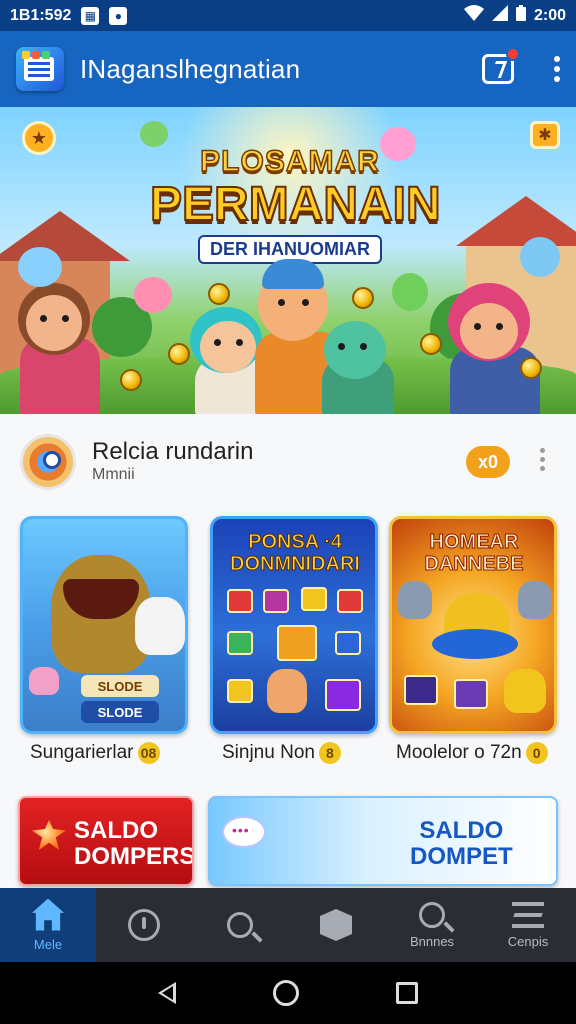  What do you see at coordinates (41, 15) in the screenshot?
I see `status-left-text: 1B1:592` at bounding box center [41, 15].